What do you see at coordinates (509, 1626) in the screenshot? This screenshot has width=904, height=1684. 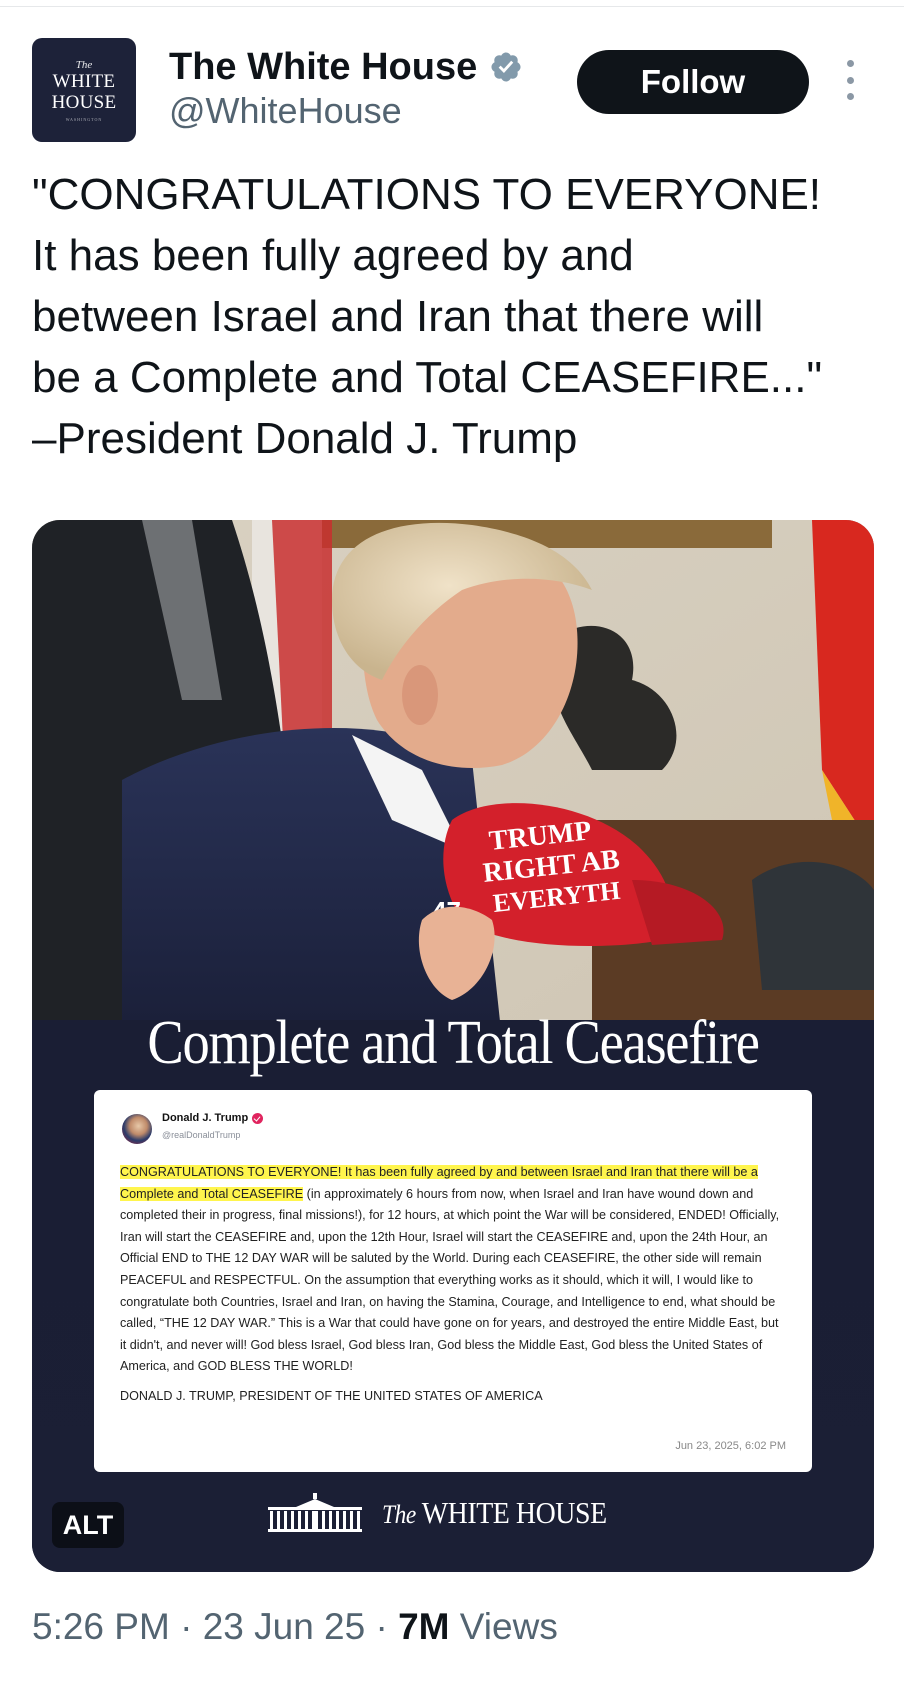 I see `views-label: Views` at bounding box center [509, 1626].